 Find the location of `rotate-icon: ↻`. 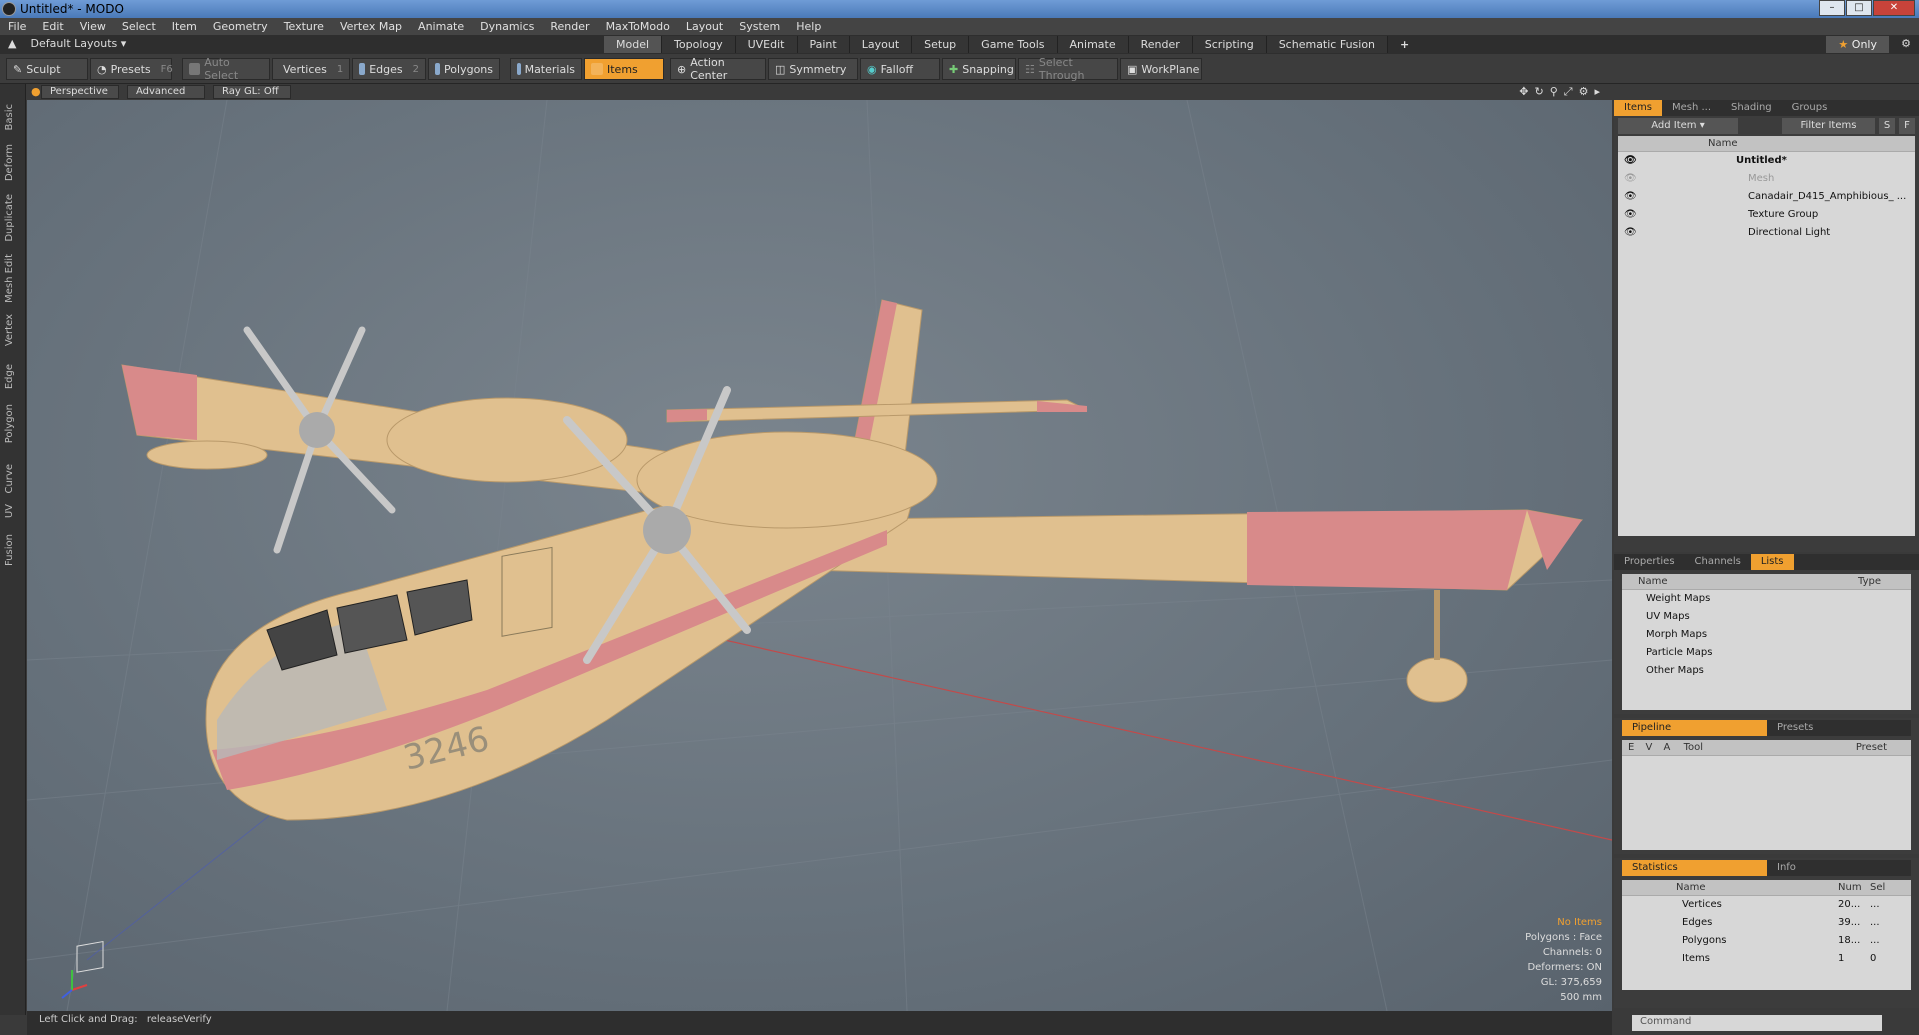

rotate-icon: ↻ is located at coordinates (1539, 92).